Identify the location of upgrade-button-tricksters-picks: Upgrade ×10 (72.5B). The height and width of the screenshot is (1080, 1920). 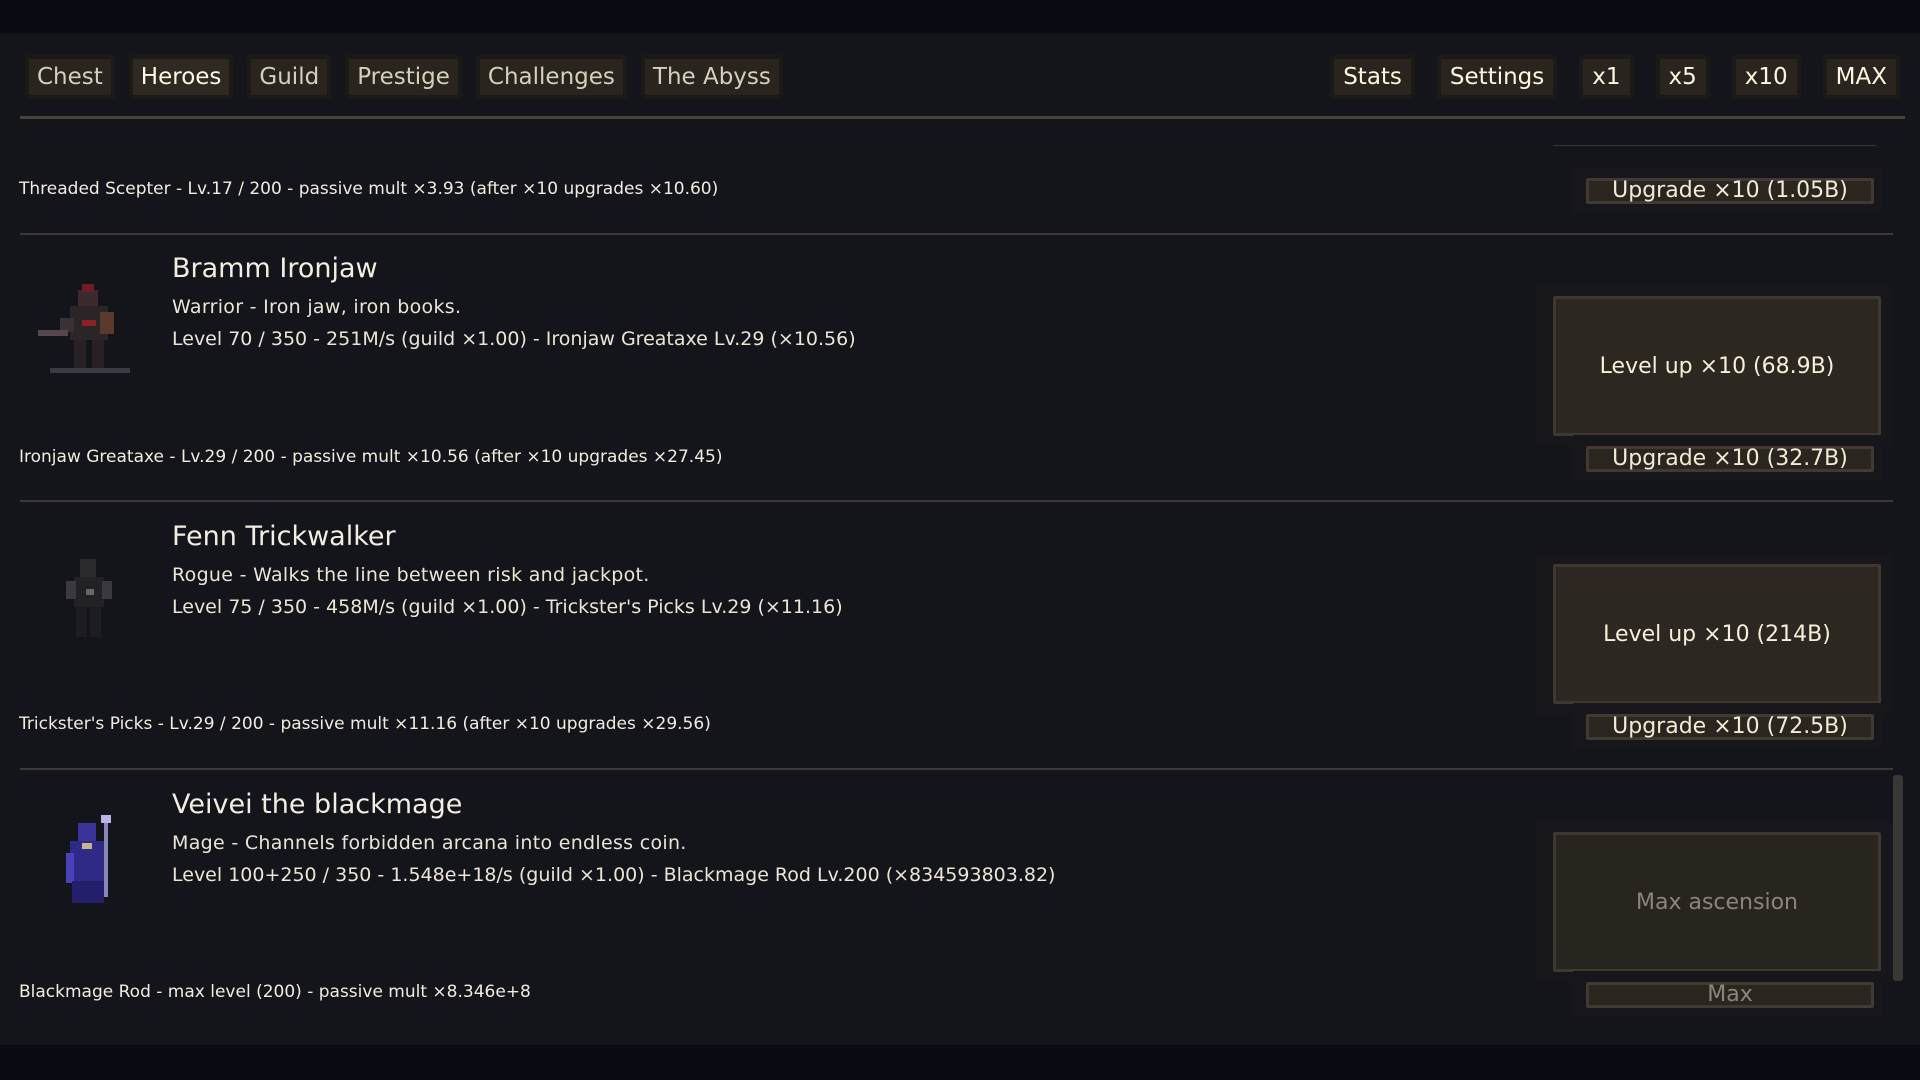
(1730, 727).